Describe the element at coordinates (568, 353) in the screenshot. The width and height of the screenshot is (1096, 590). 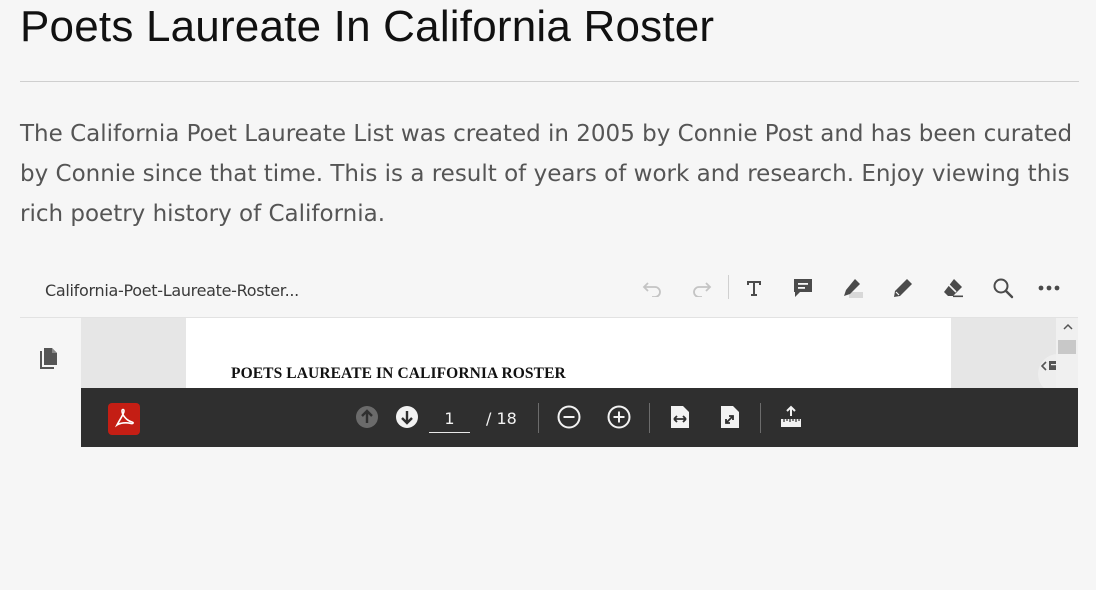
I see `pdf-page: POETS LAUREATE IN CALIFORNIA ROSTER` at that location.